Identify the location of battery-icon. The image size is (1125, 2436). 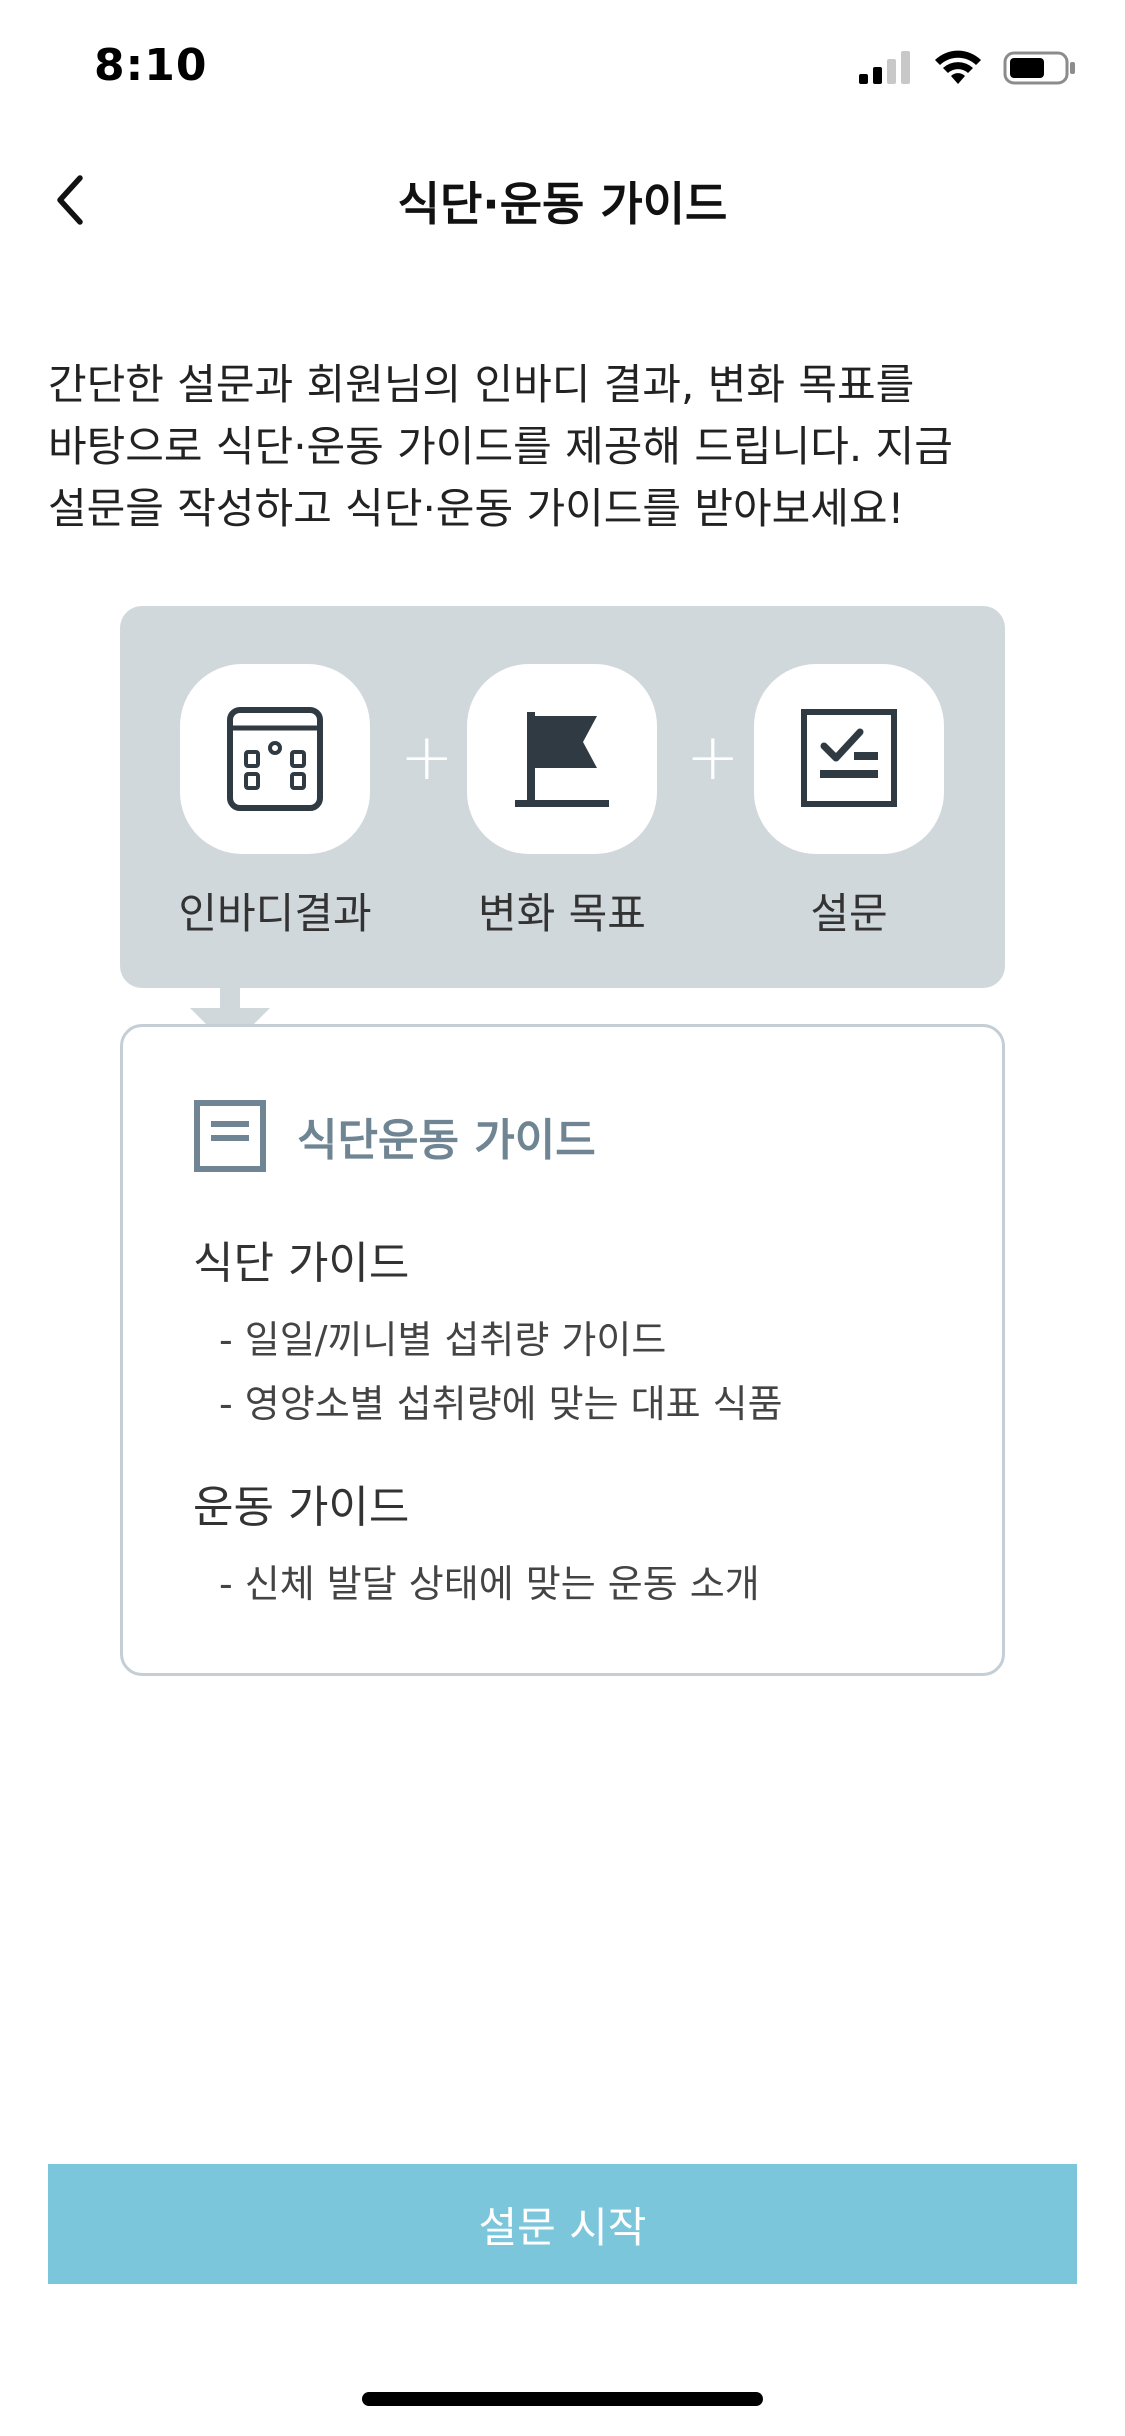
(1039, 68).